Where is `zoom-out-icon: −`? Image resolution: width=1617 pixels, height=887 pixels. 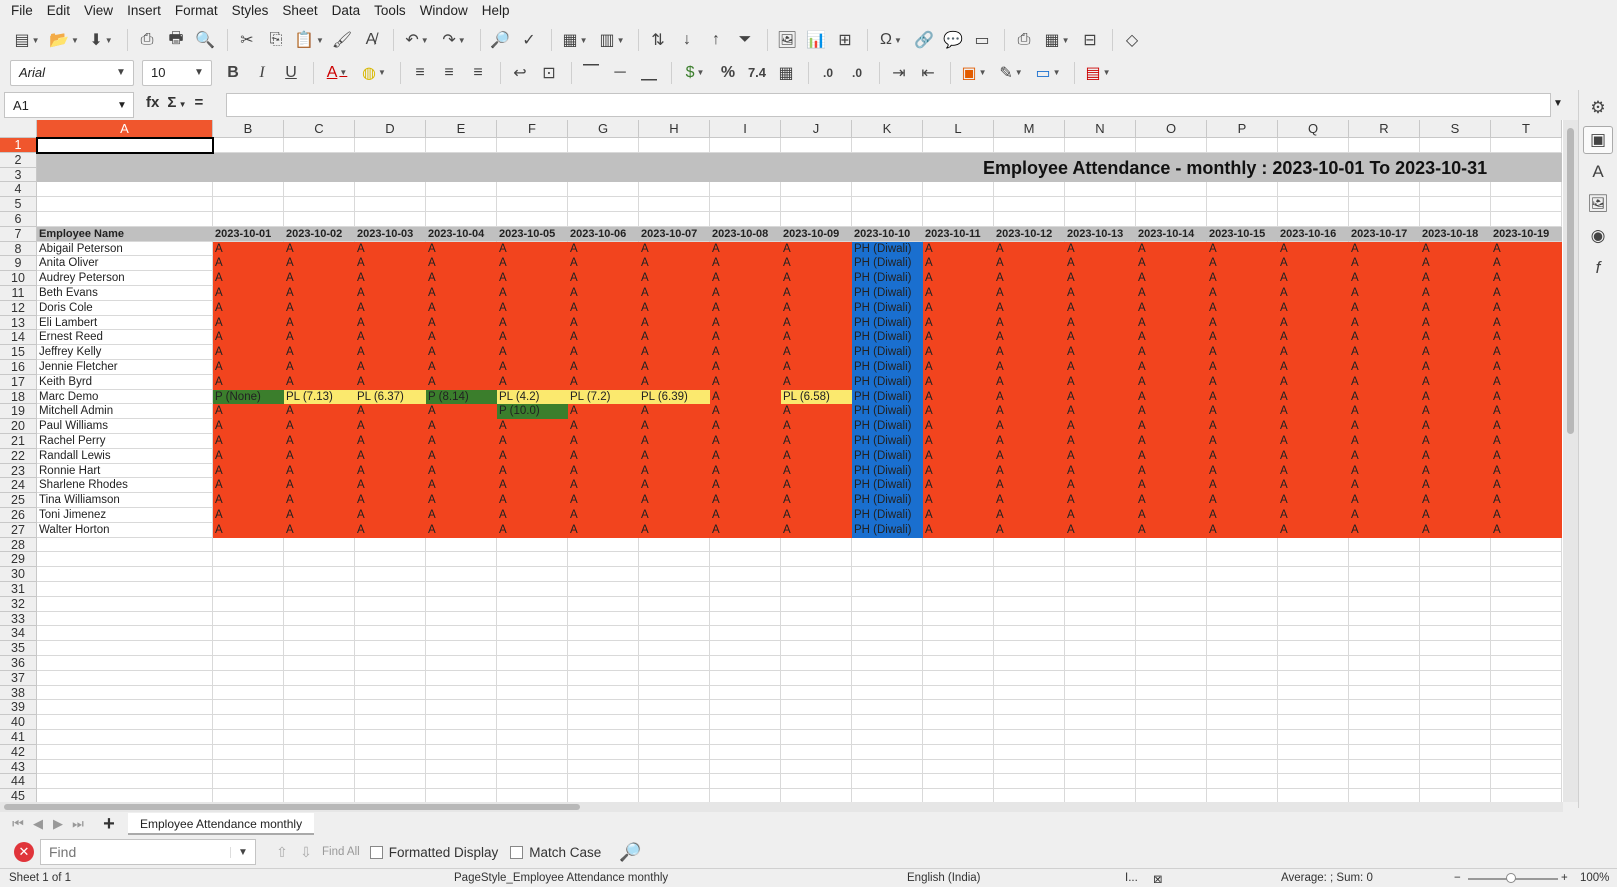
zoom-out-icon: − is located at coordinates (1457, 878).